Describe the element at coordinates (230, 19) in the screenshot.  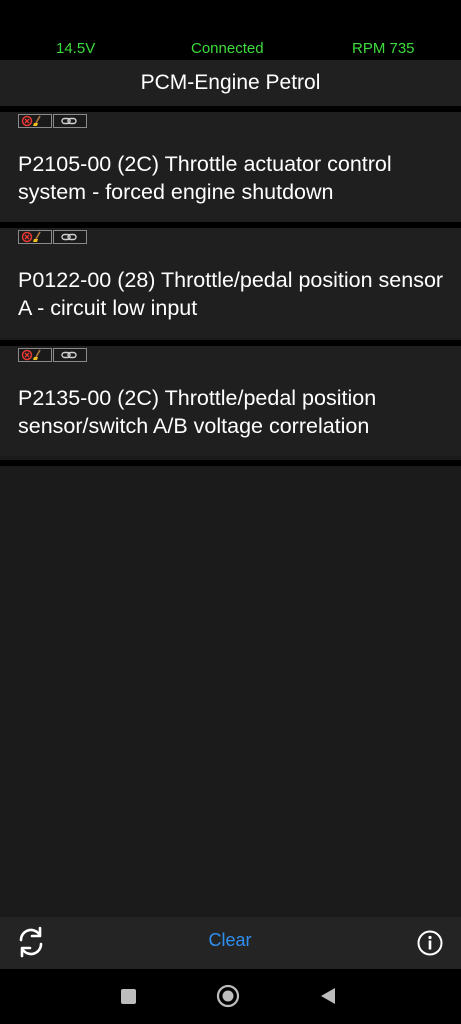
I see `system-status-bar` at that location.